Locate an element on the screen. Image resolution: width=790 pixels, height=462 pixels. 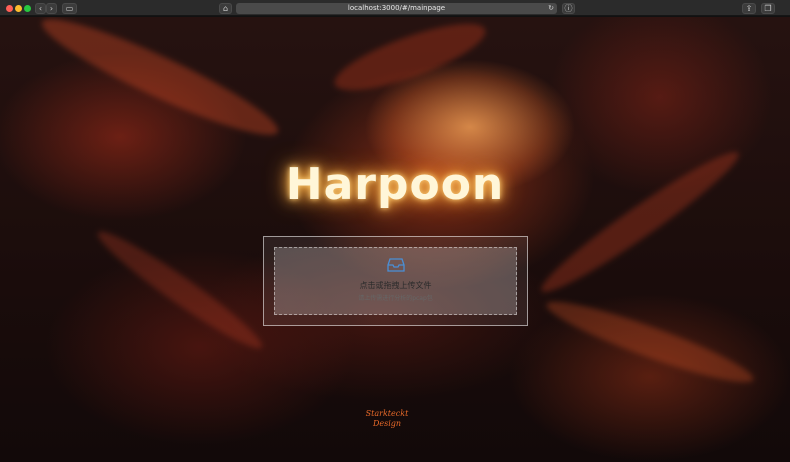
upload-dropzone: 点击或拖拽上传文件 请上传需进行分析的pcap包 is located at coordinates (395, 281).